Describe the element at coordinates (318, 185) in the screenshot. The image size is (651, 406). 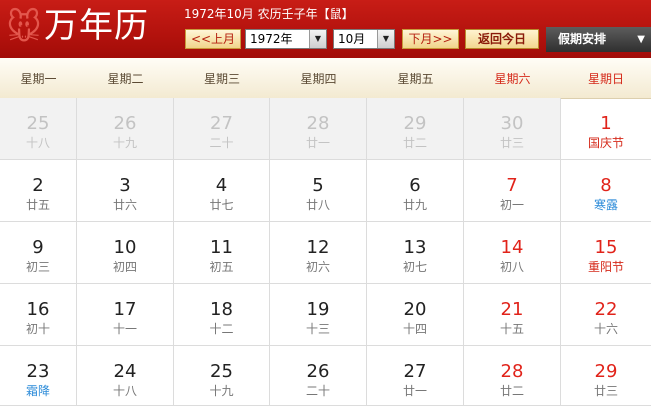
I see `day-number: 5` at that location.